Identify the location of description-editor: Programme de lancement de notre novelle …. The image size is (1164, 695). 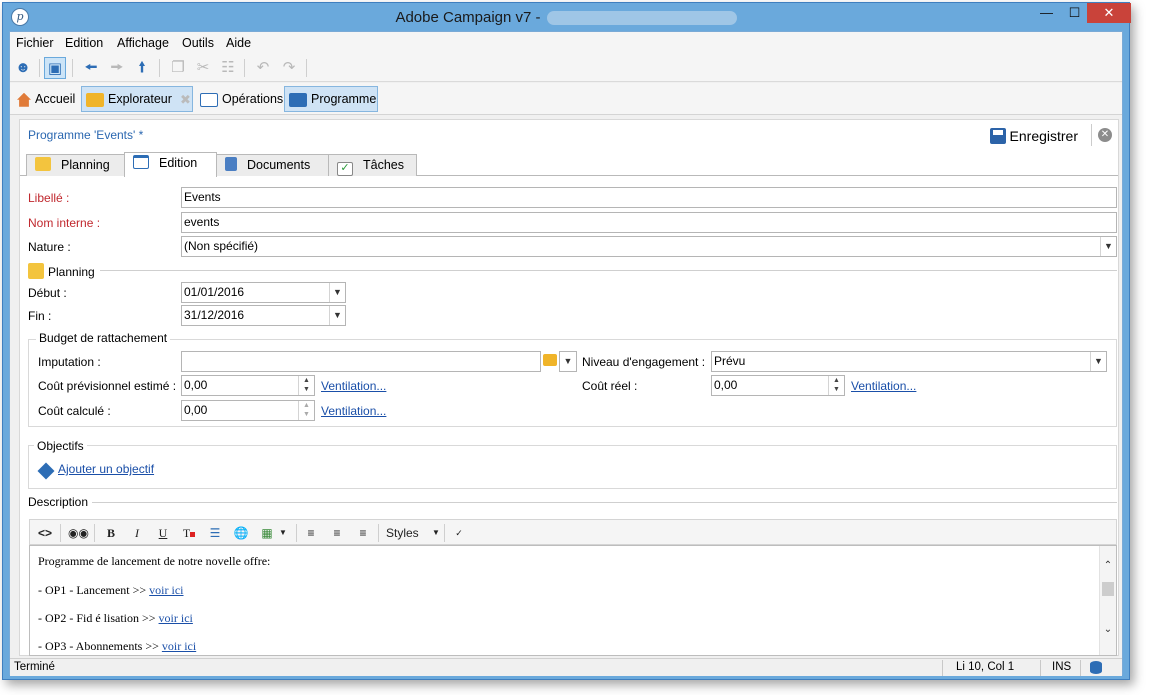
(573, 600).